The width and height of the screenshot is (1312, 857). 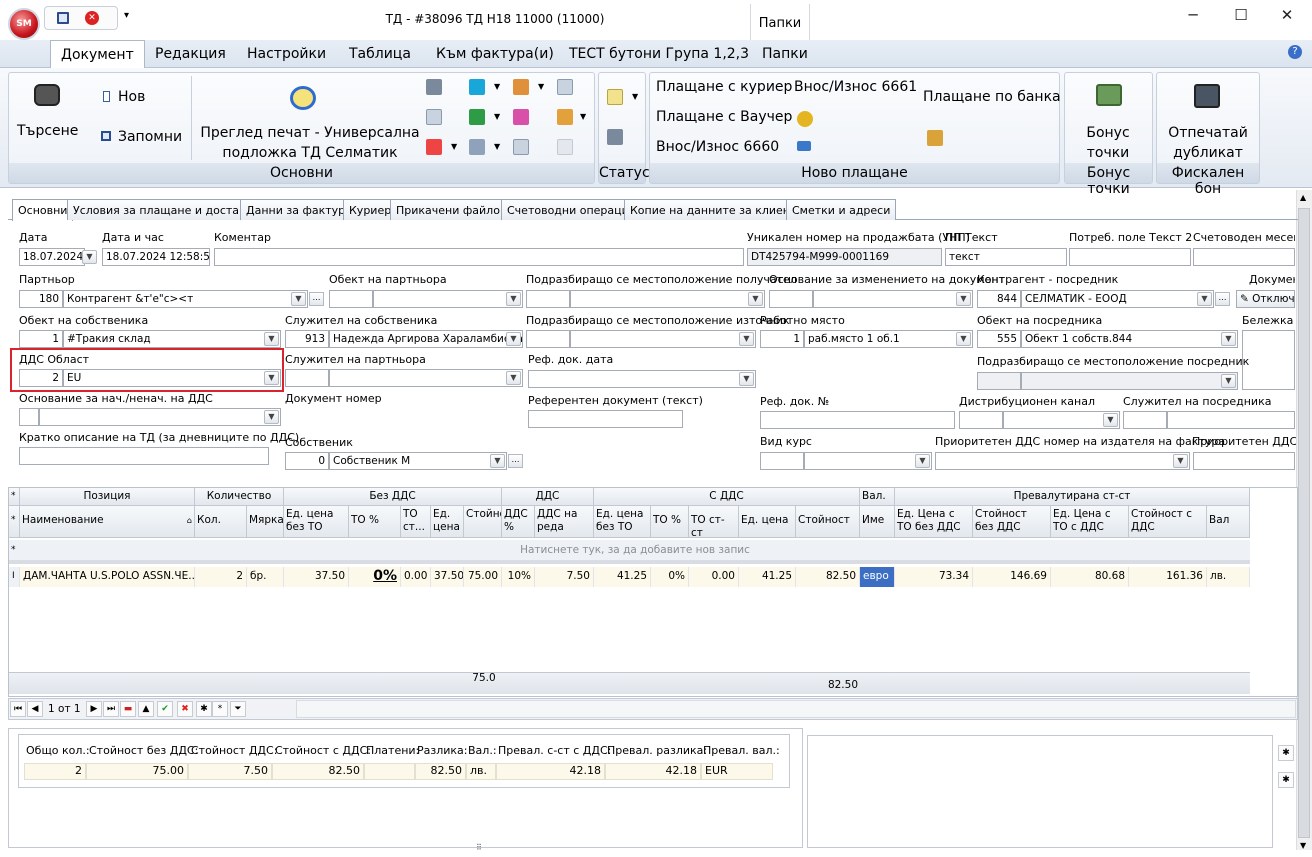 What do you see at coordinates (999, 299) in the screenshot?
I see `mediator-code-field: 844` at bounding box center [999, 299].